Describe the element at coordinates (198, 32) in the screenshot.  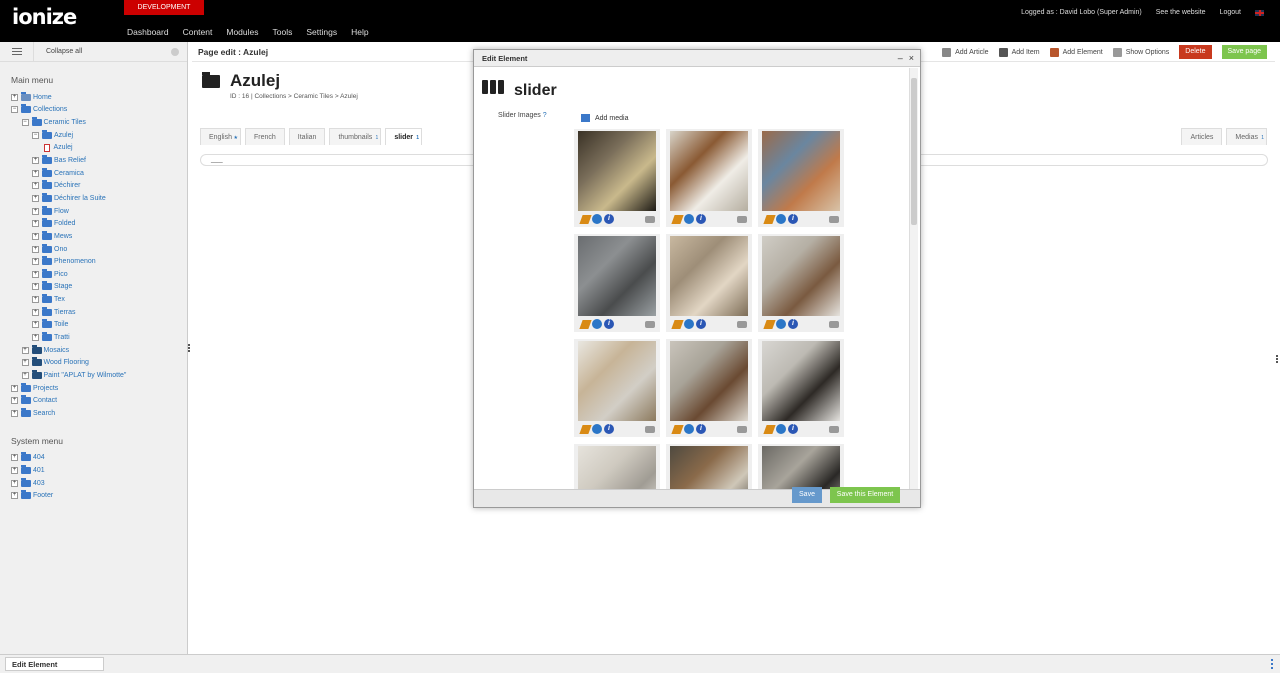
I see `nav-content: Content` at that location.